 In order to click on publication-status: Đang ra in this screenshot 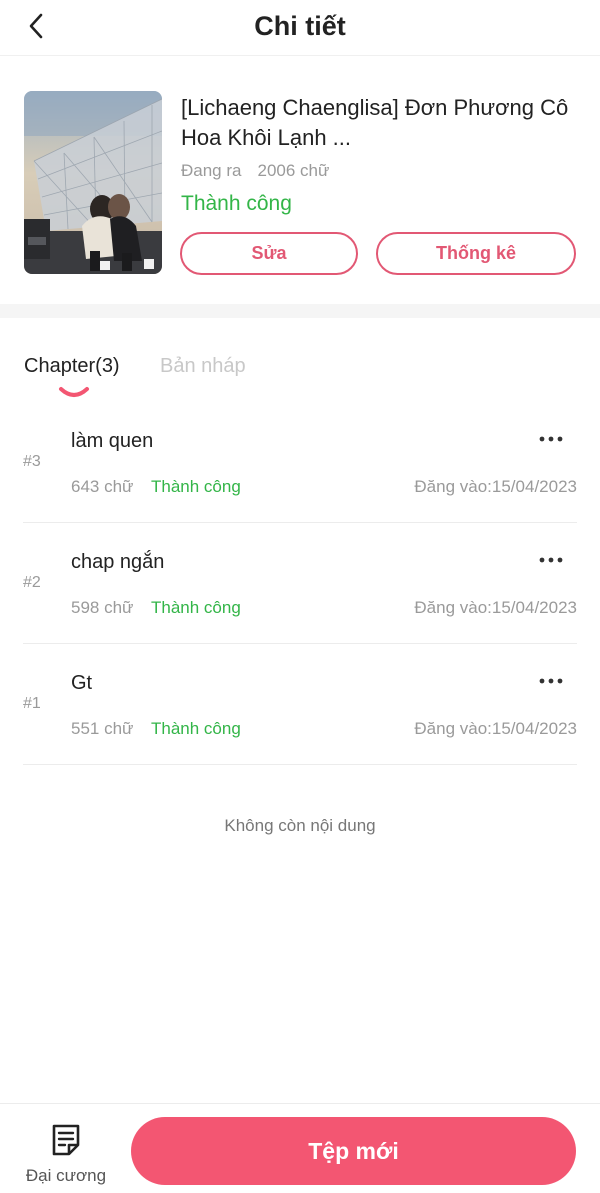, I will do `click(211, 170)`.